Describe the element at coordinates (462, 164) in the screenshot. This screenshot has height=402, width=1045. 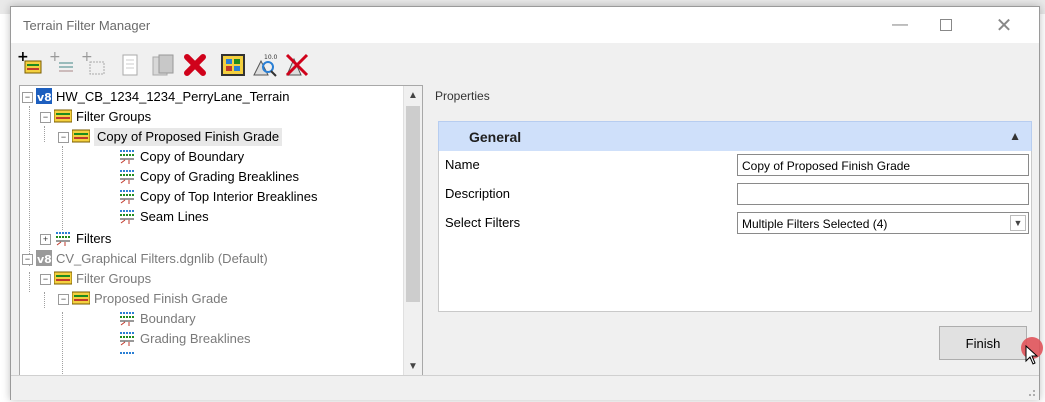
I see `name-label: Name` at that location.